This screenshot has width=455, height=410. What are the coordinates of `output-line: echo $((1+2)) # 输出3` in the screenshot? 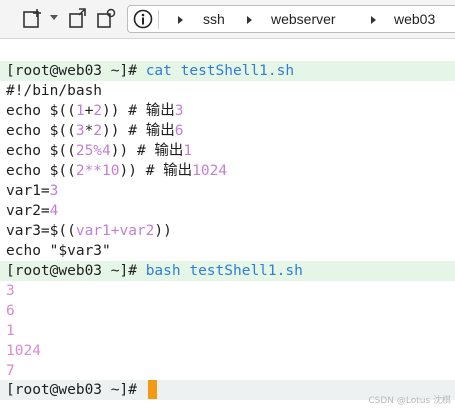 It's located at (95, 111).